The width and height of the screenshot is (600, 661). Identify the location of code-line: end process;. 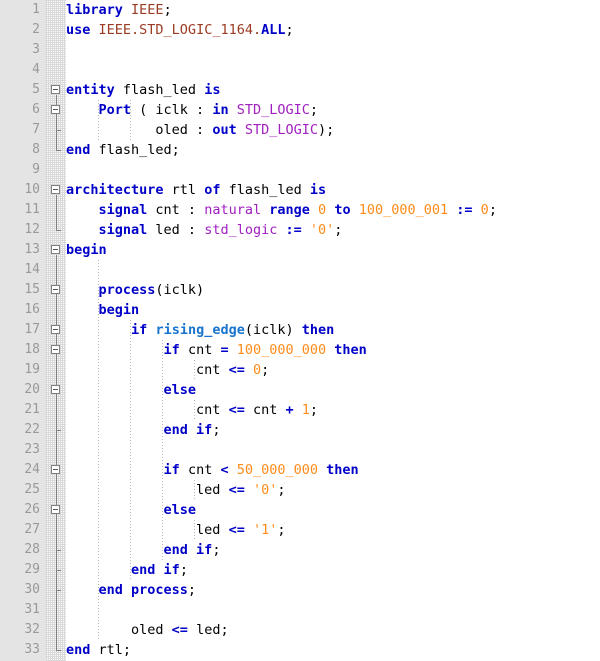
(131, 590).